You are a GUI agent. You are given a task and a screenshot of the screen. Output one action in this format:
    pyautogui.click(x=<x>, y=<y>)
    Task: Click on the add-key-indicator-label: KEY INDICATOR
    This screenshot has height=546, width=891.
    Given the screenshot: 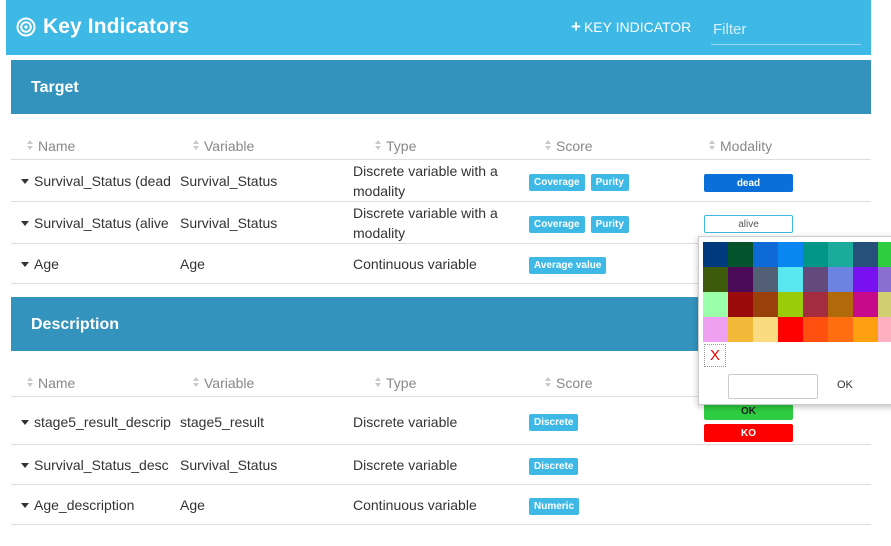 What is the action you would take?
    pyautogui.click(x=637, y=27)
    